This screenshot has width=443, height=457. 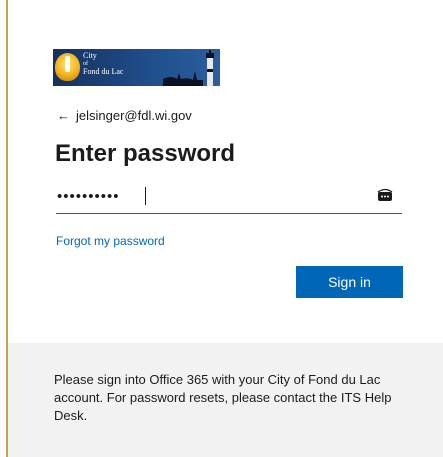 What do you see at coordinates (63, 115) in the screenshot?
I see `back-arrow-icon: ←` at bounding box center [63, 115].